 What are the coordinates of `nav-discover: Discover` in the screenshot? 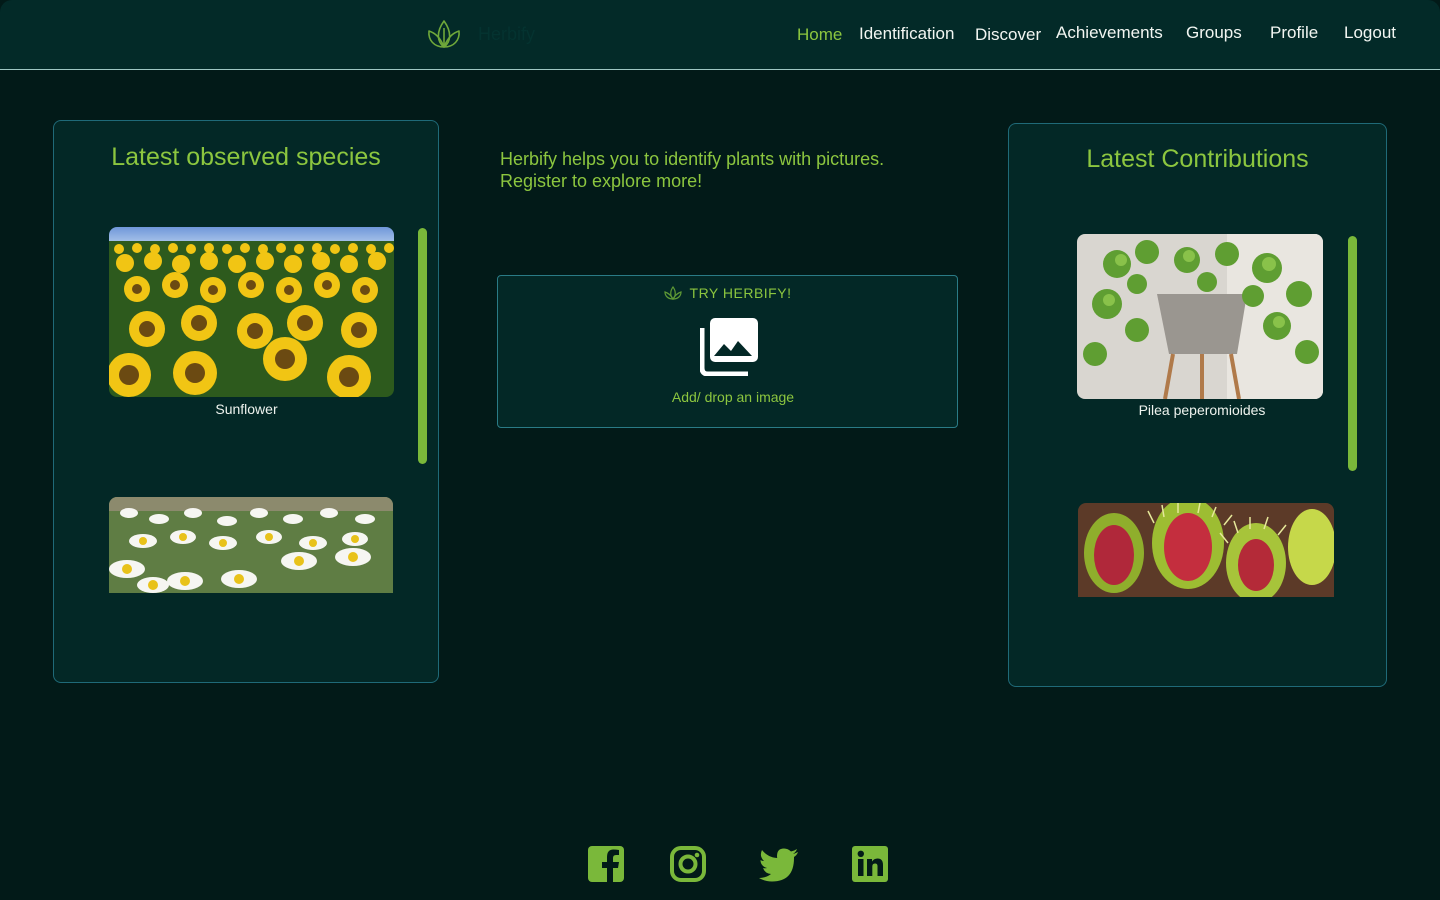 It's located at (1008, 35).